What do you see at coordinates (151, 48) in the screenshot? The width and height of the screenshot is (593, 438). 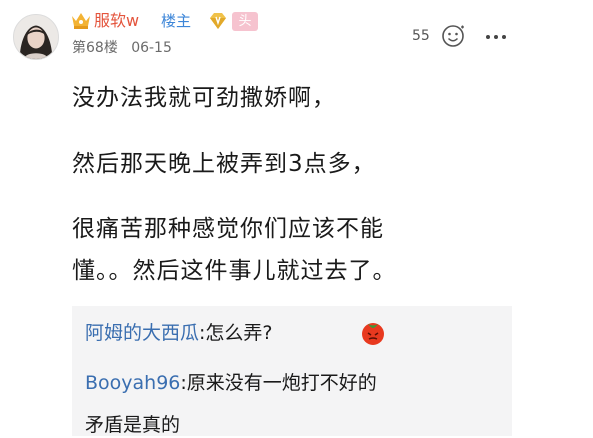 I see `post-date: 06-15` at bounding box center [151, 48].